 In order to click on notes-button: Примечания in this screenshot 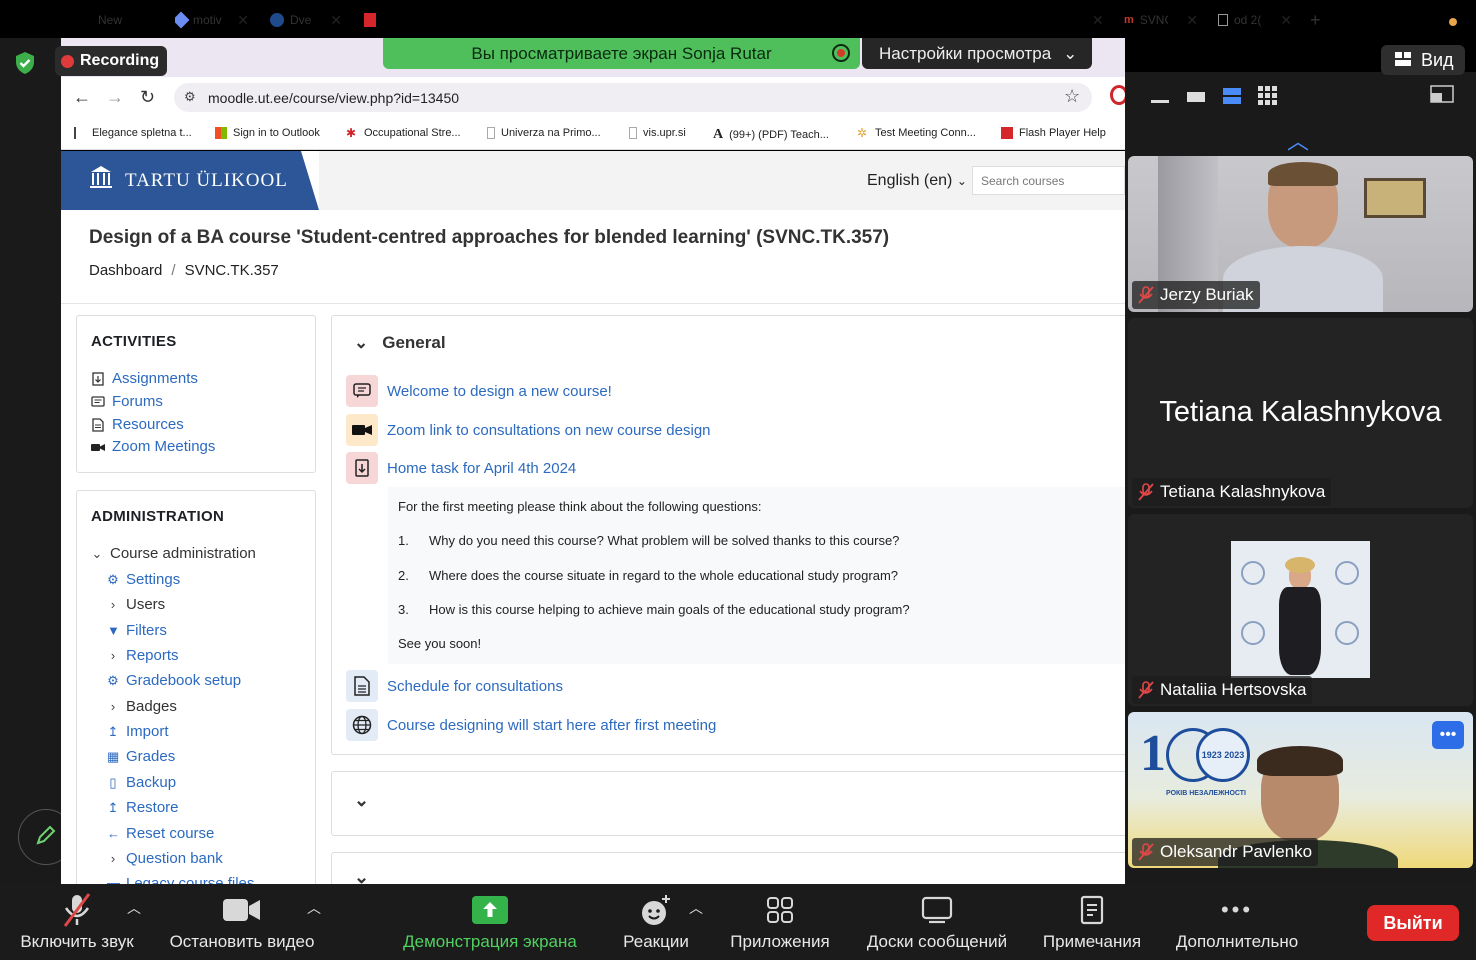, I will do `click(1092, 922)`.